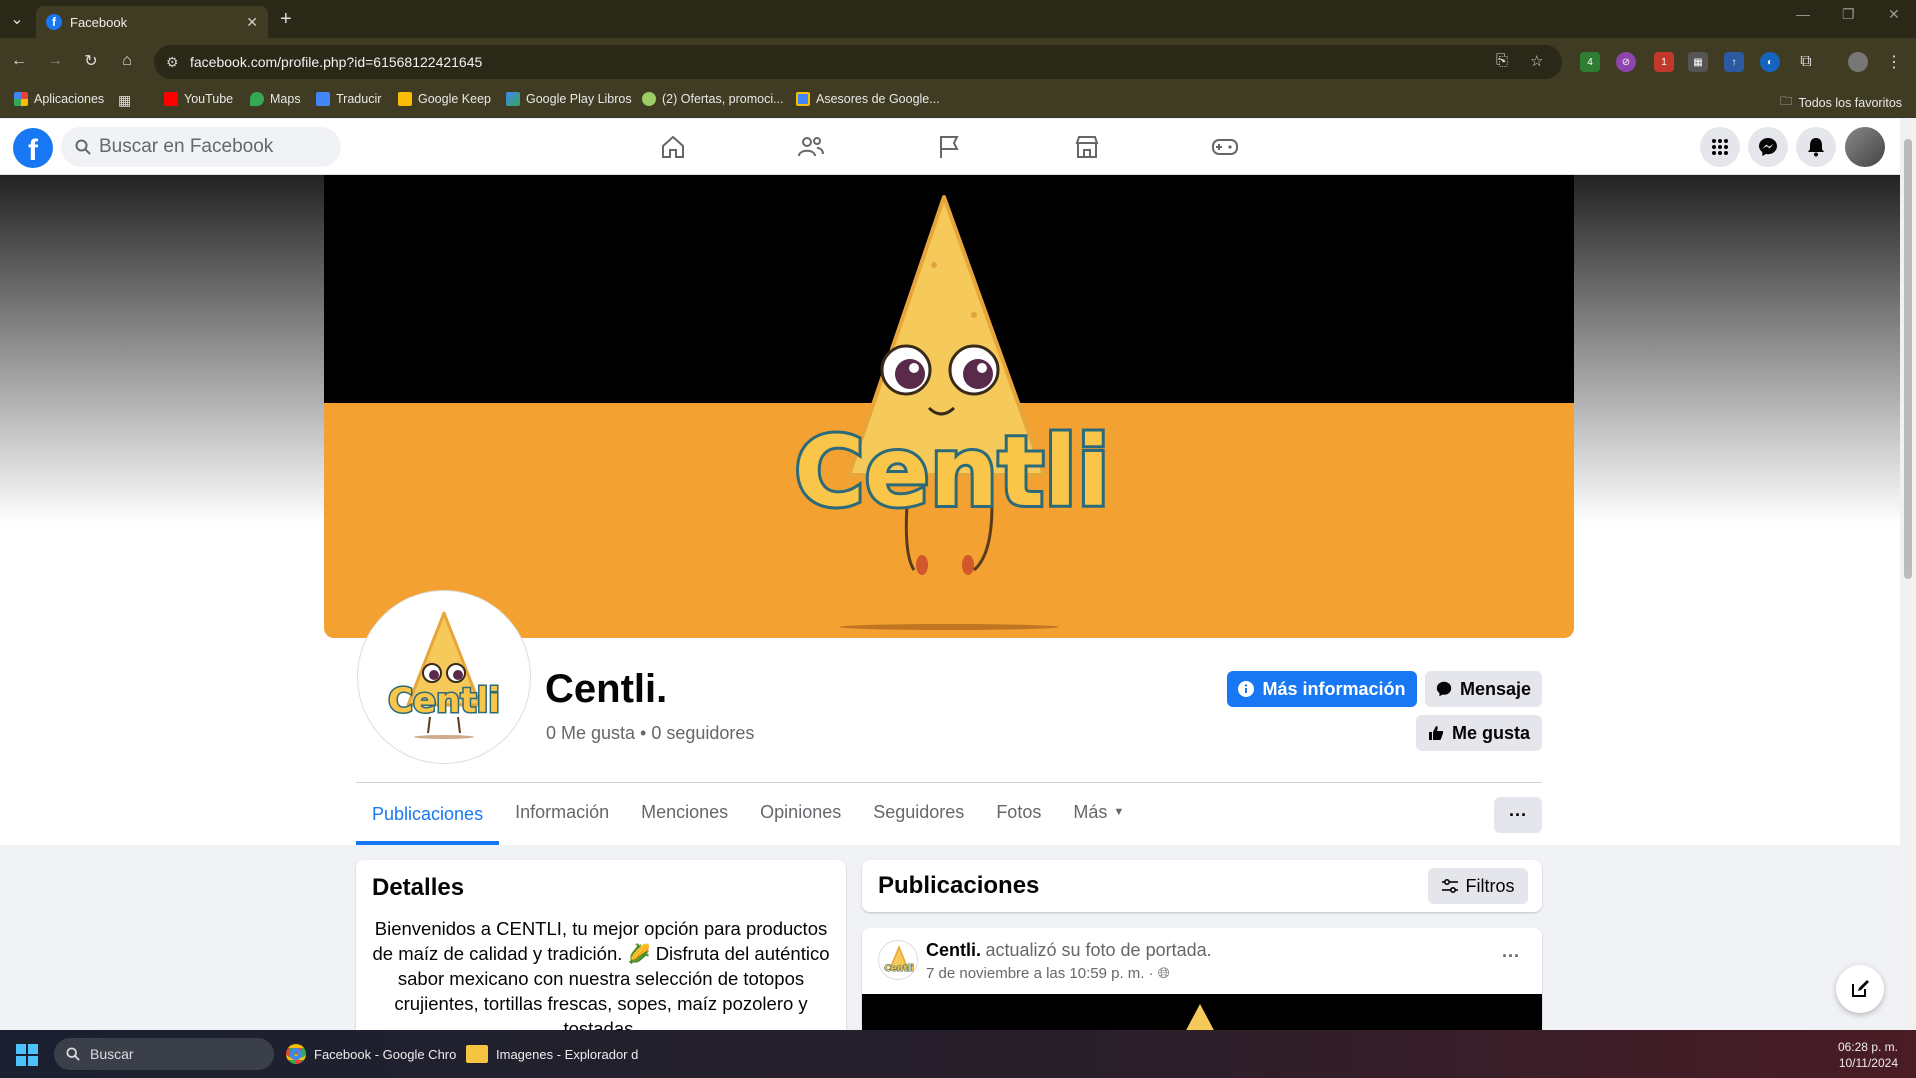 The height and width of the screenshot is (1078, 1916). Describe the element at coordinates (803, 99) in the screenshot. I see `asesores-icon` at that location.